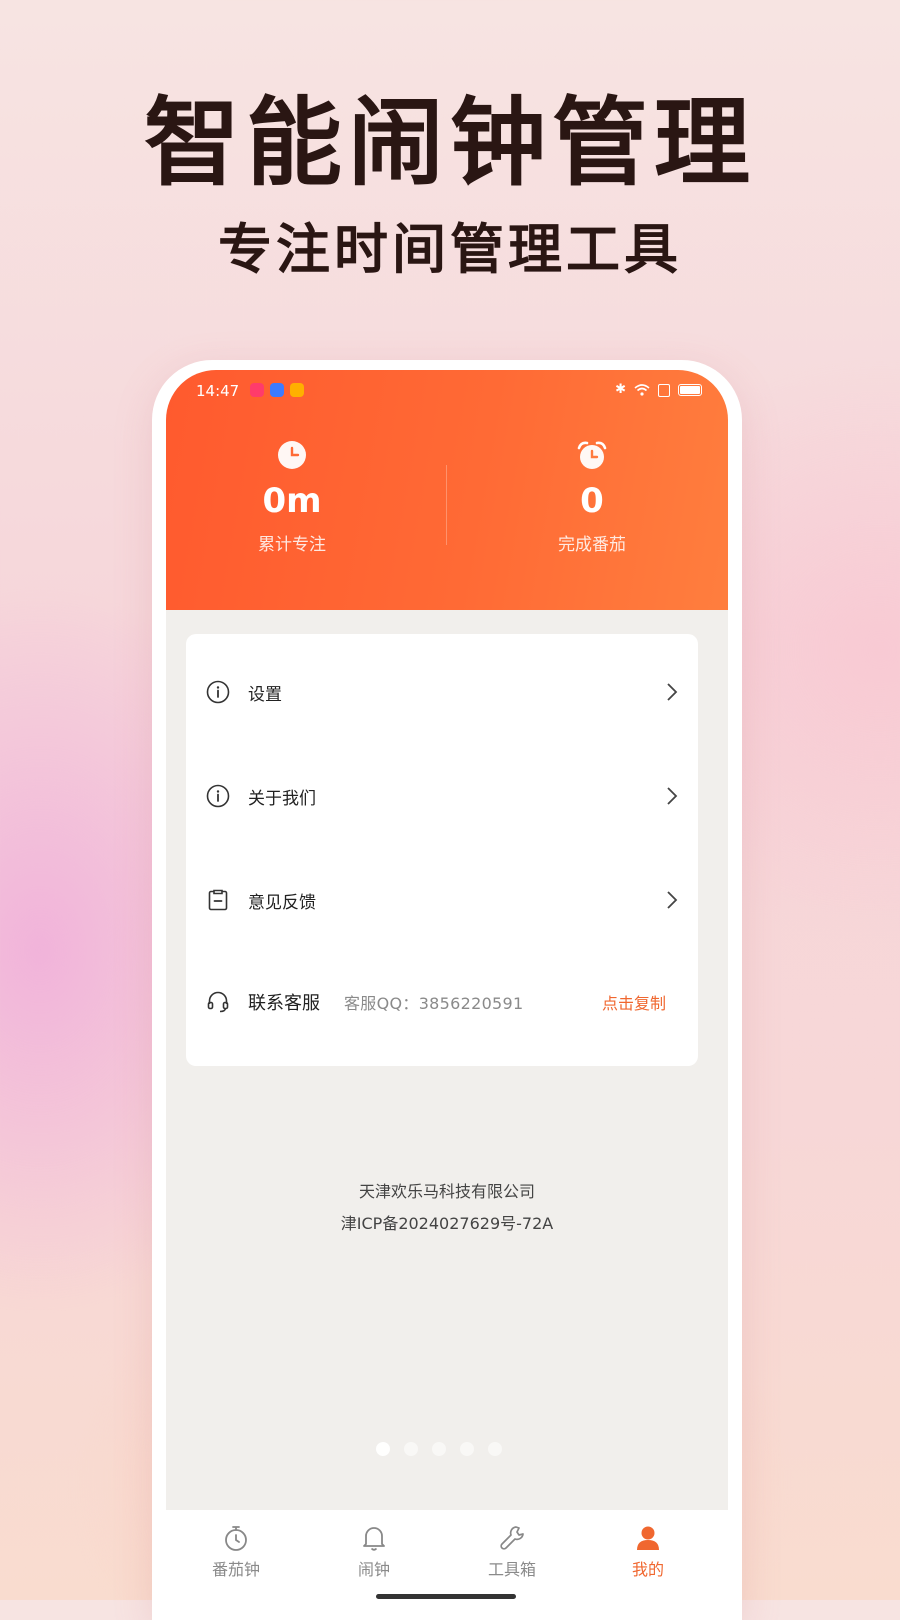  I want to click on page-indicator, so click(439, 1449).